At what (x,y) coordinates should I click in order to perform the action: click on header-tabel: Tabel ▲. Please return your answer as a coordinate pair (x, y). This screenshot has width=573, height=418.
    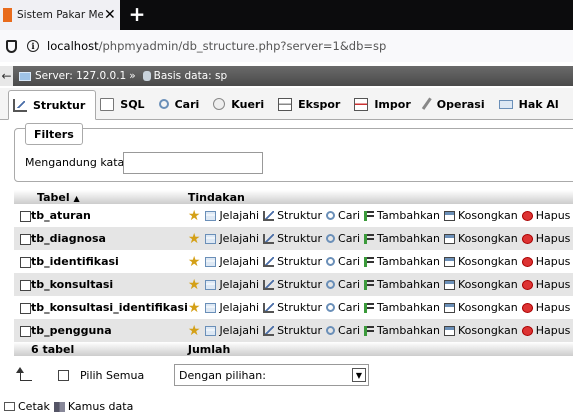
    Looking at the image, I should click on (109, 197).